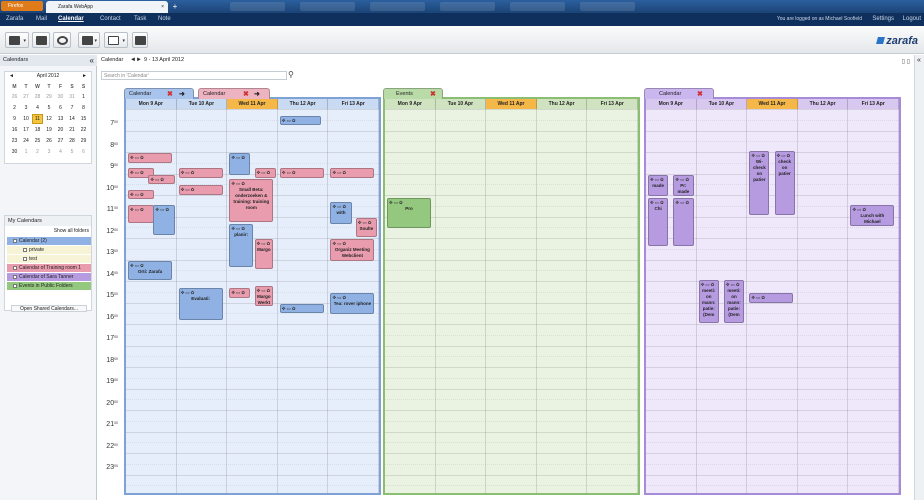 The width and height of the screenshot is (924, 500). I want to click on event: ✥▭✿ Evaluati:, so click(200, 304).